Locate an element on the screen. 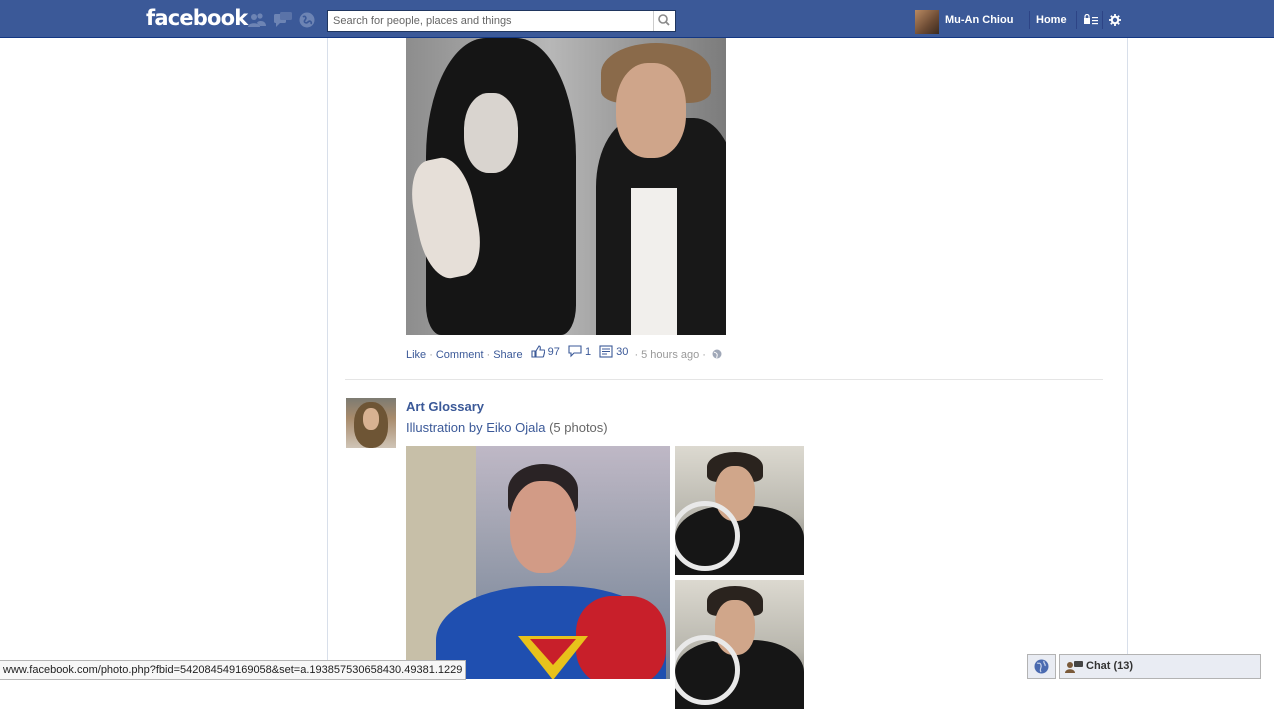 The width and height of the screenshot is (1274, 709). chat-options-button is located at coordinates (1041, 666).